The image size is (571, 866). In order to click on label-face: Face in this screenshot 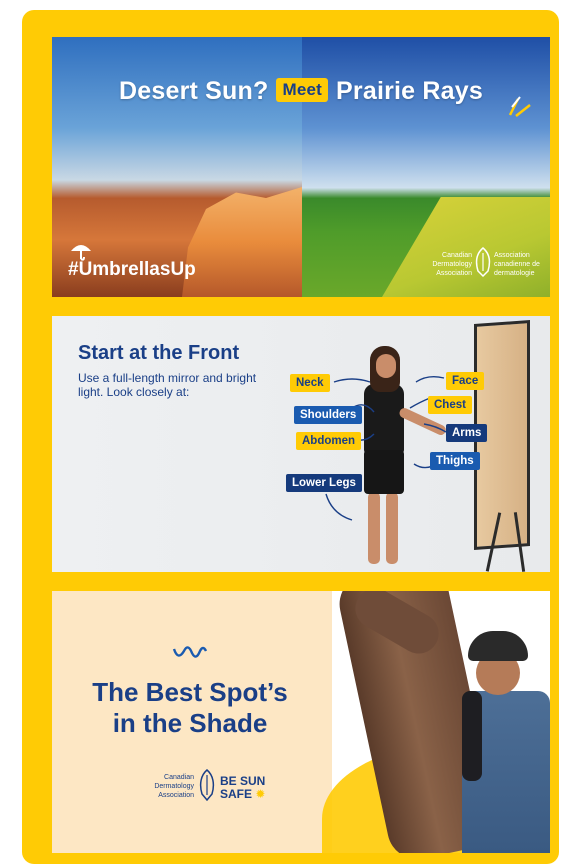, I will do `click(465, 381)`.